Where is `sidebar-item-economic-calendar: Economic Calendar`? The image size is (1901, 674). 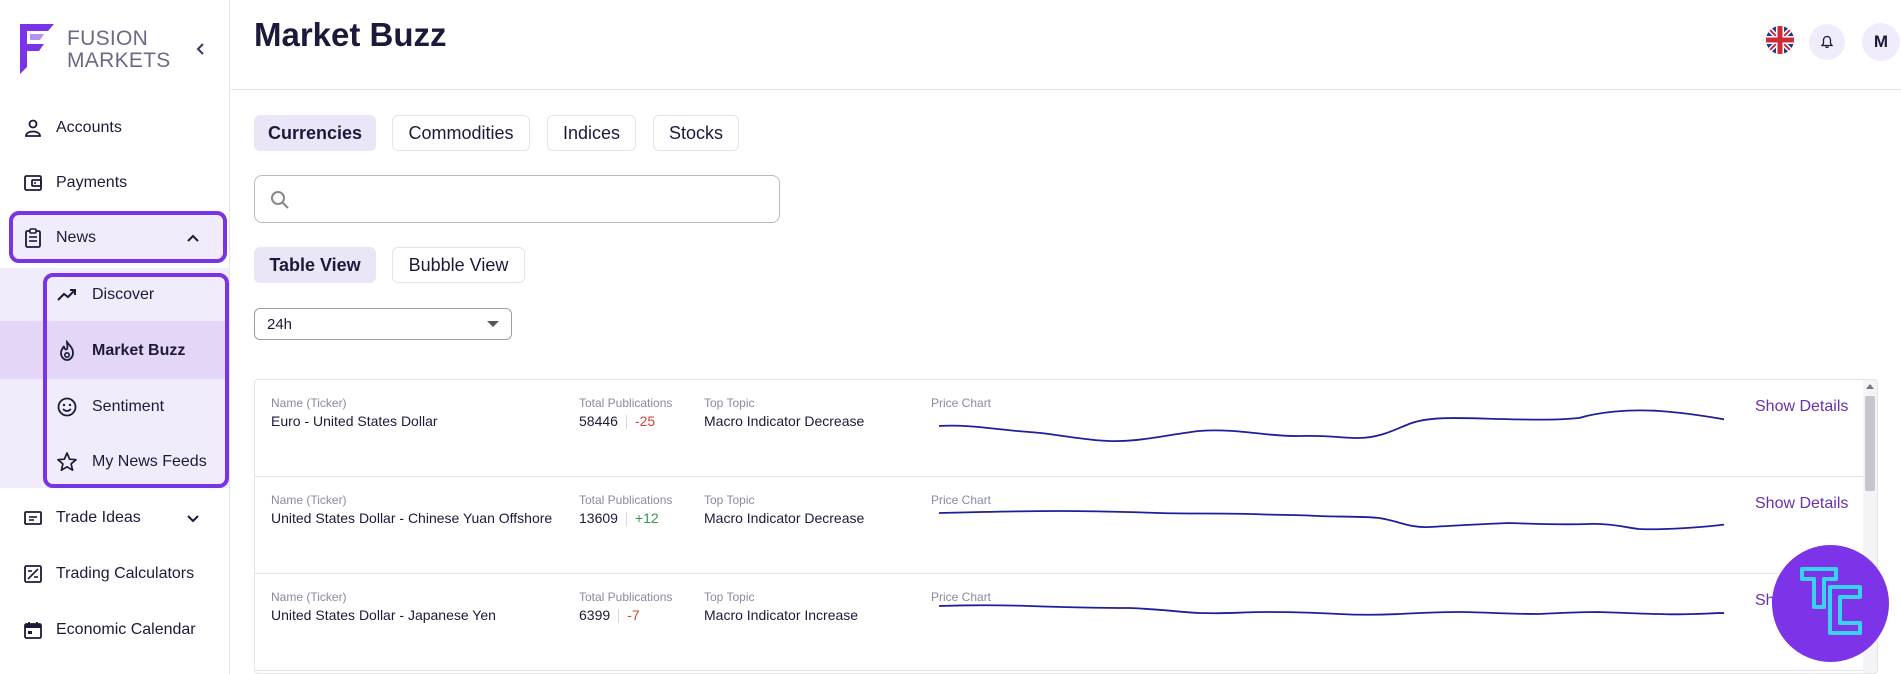 sidebar-item-economic-calendar: Economic Calendar is located at coordinates (114, 630).